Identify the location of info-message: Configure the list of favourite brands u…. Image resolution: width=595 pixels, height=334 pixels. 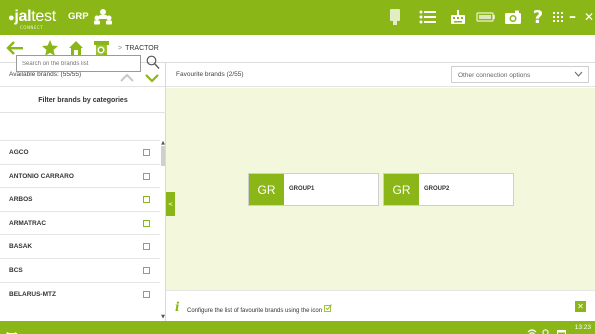
(259, 309).